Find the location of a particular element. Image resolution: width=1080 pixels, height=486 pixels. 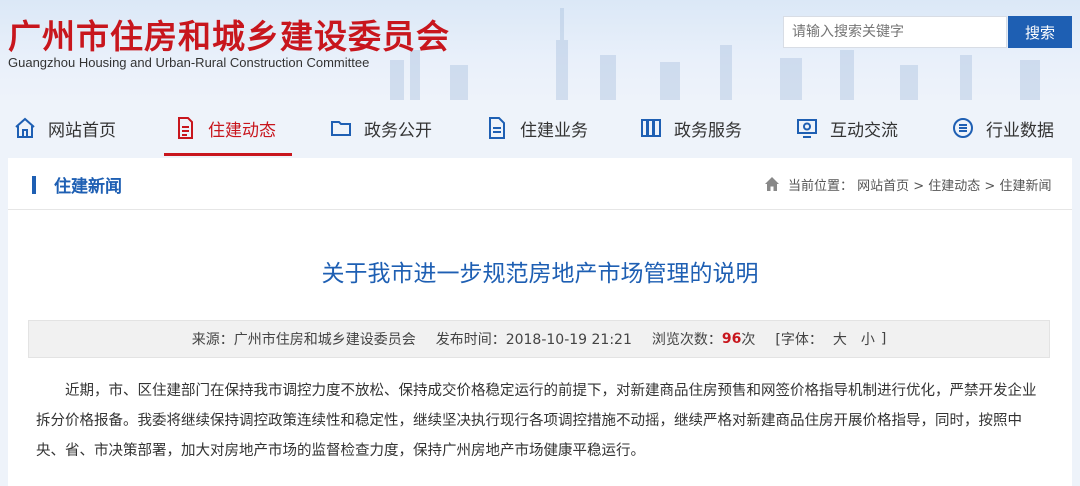

nav-item-label: 政务公开 is located at coordinates (398, 130).